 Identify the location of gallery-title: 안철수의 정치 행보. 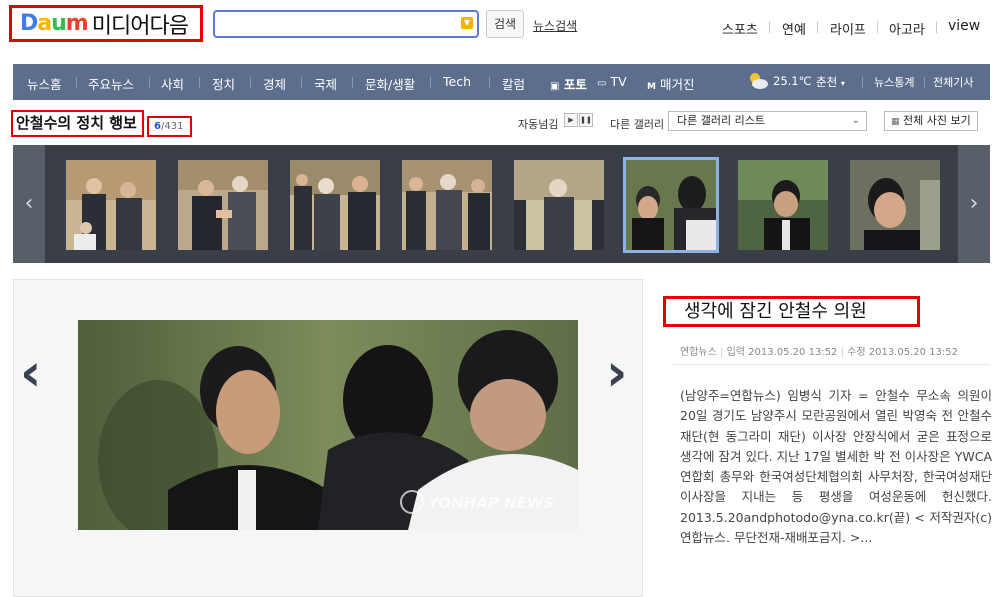
(77, 123).